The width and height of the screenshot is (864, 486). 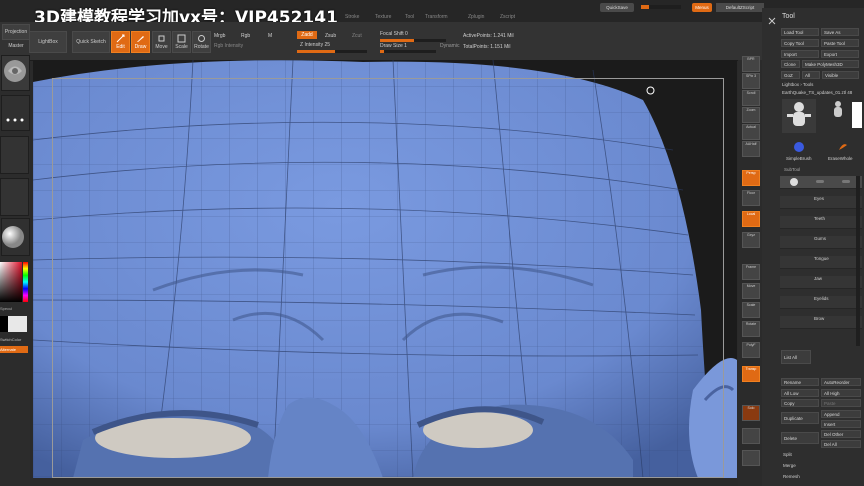 What do you see at coordinates (751, 81) in the screenshot?
I see `spix-button: SPix 3` at bounding box center [751, 81].